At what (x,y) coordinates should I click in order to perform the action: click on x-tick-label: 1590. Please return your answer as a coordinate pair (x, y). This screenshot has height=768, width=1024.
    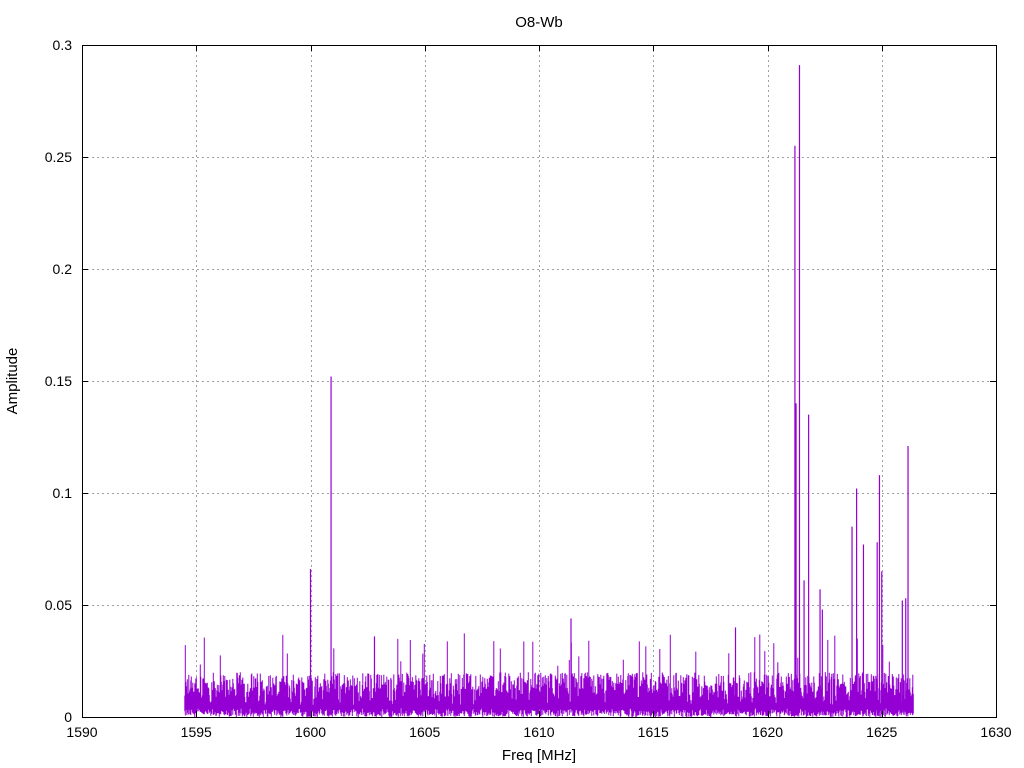
    Looking at the image, I should click on (81, 732).